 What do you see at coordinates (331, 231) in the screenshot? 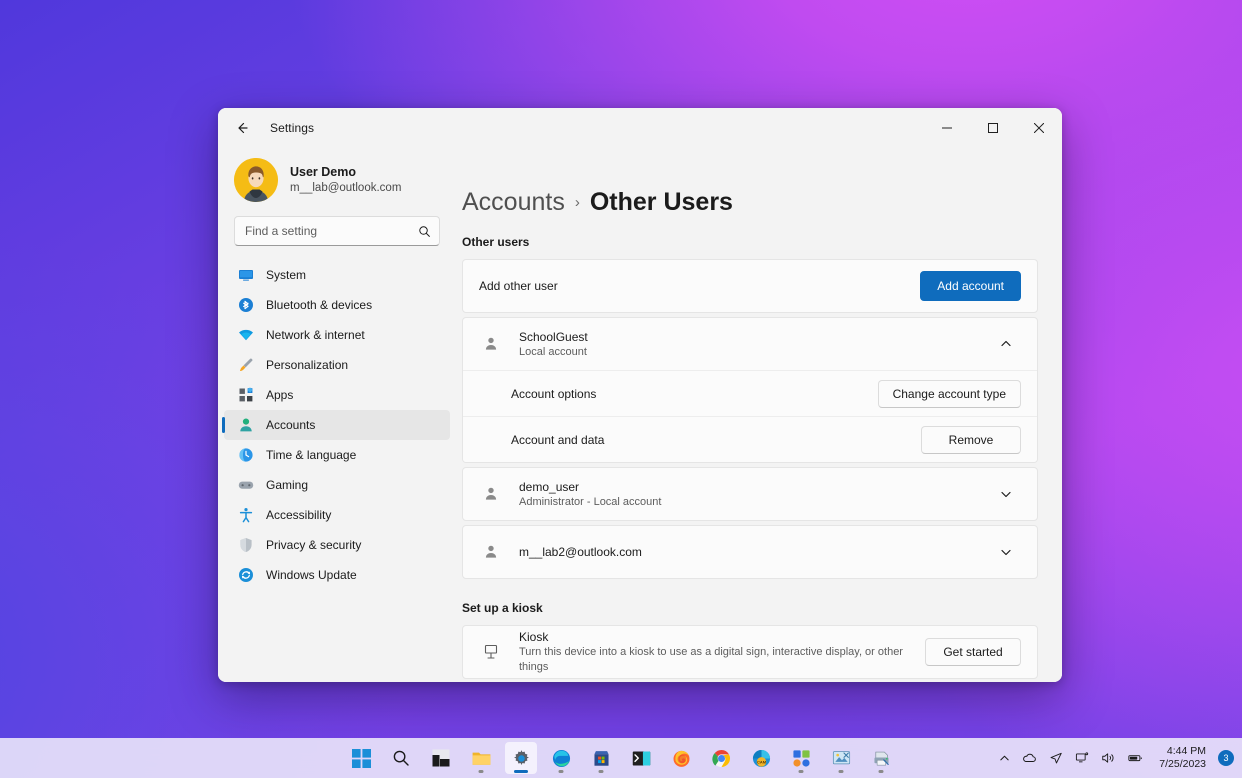
I see `search-input` at bounding box center [331, 231].